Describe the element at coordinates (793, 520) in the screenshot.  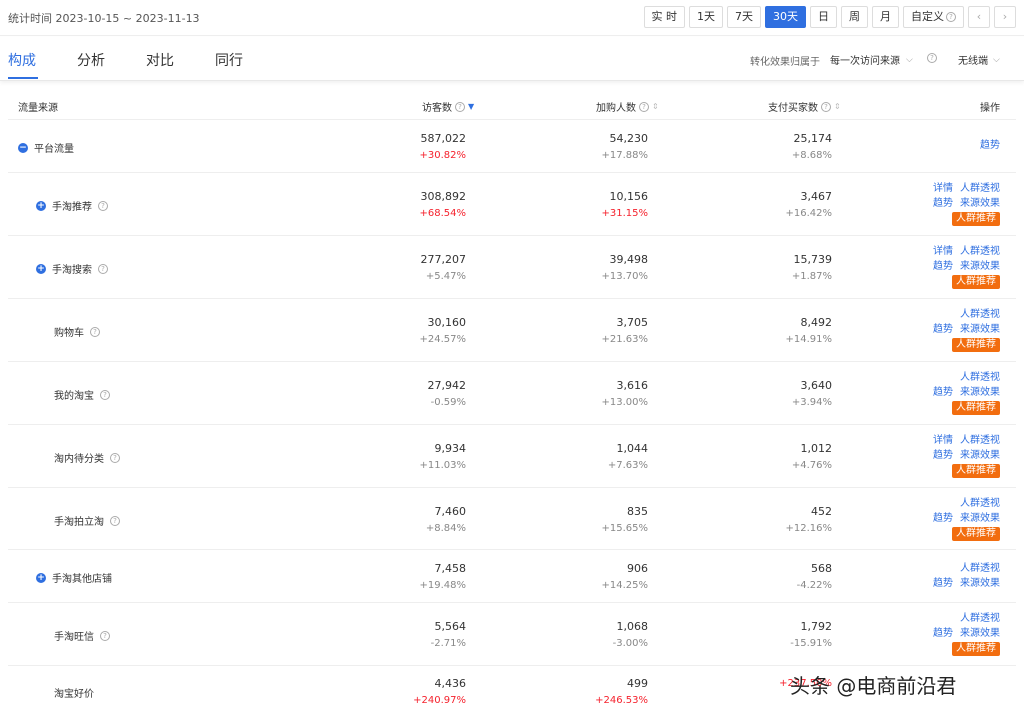
I see `buyers-cell: 452 +12.16%` at that location.